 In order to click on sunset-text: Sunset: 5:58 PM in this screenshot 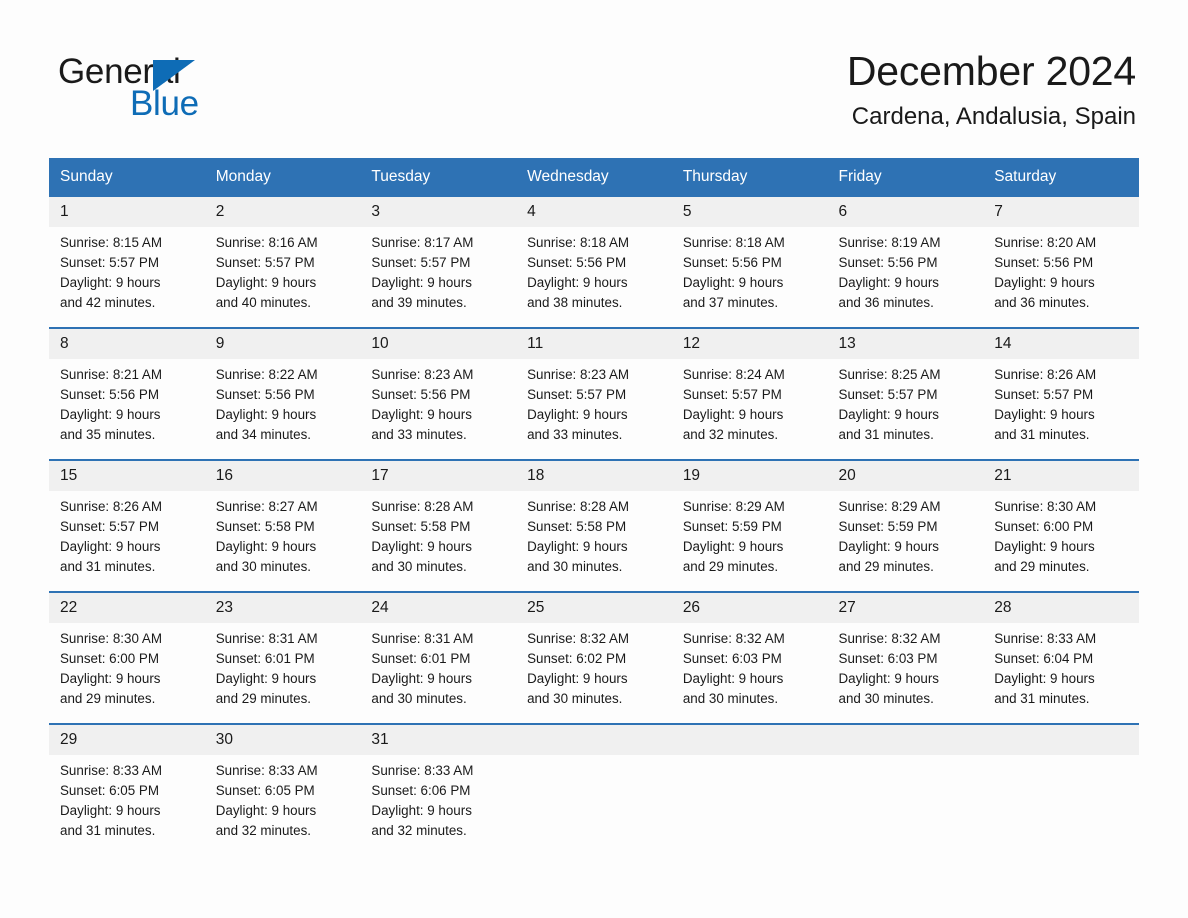, I will do `click(265, 526)`.